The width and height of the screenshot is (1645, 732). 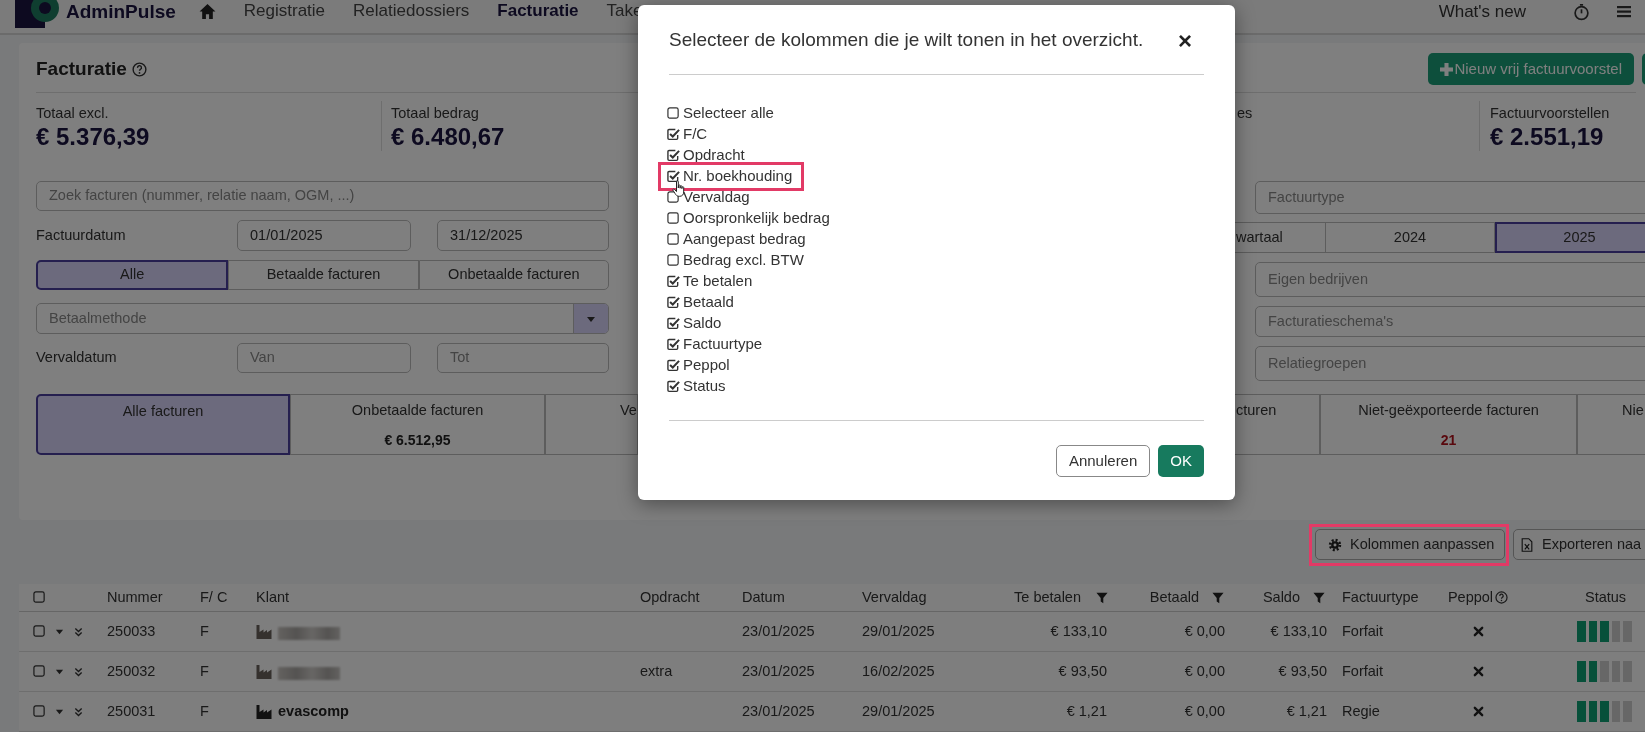 What do you see at coordinates (411, 16) in the screenshot?
I see `nav-tab: Relatiedossiers` at bounding box center [411, 16].